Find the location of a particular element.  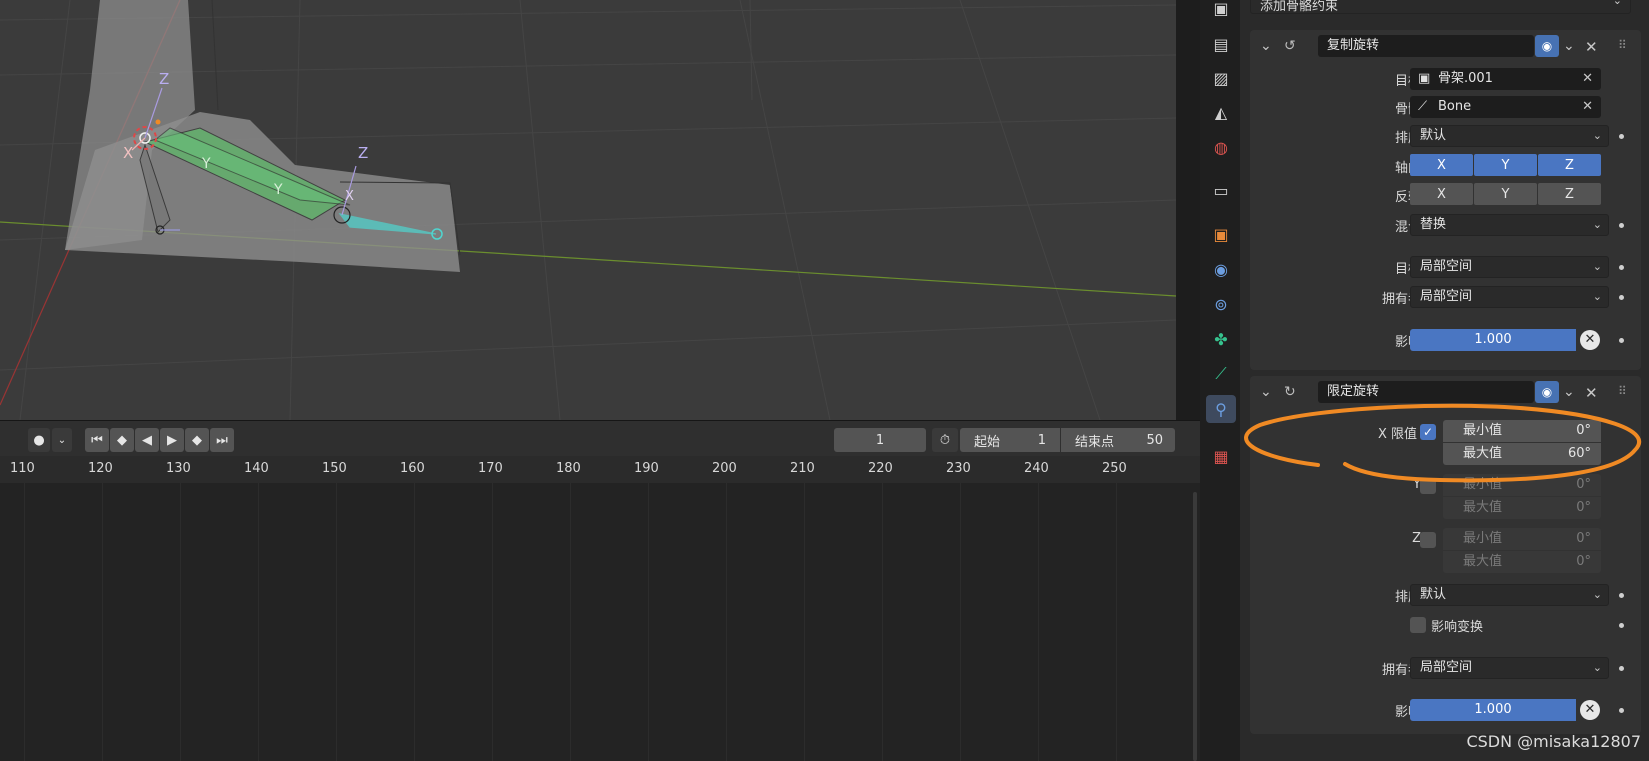

invert-y-toggle: Y is located at coordinates (1505, 194).